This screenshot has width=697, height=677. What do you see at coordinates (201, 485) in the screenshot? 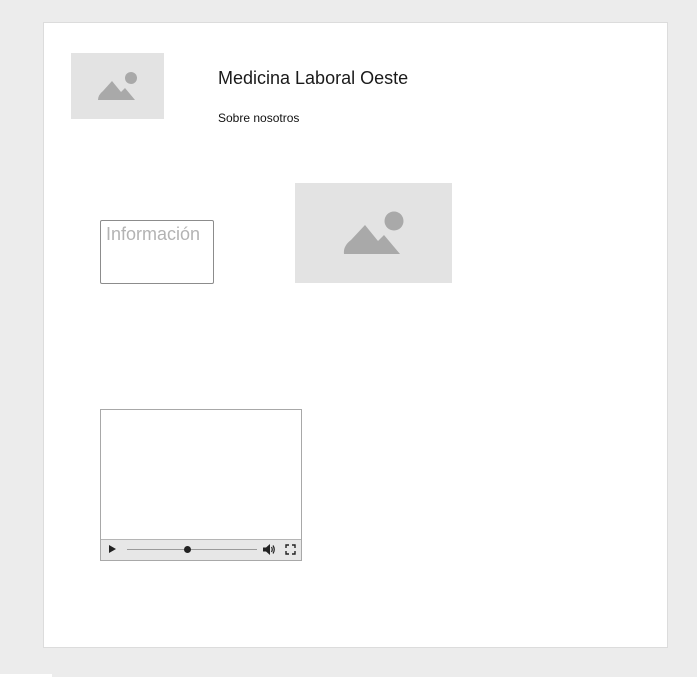
I see `video-player` at bounding box center [201, 485].